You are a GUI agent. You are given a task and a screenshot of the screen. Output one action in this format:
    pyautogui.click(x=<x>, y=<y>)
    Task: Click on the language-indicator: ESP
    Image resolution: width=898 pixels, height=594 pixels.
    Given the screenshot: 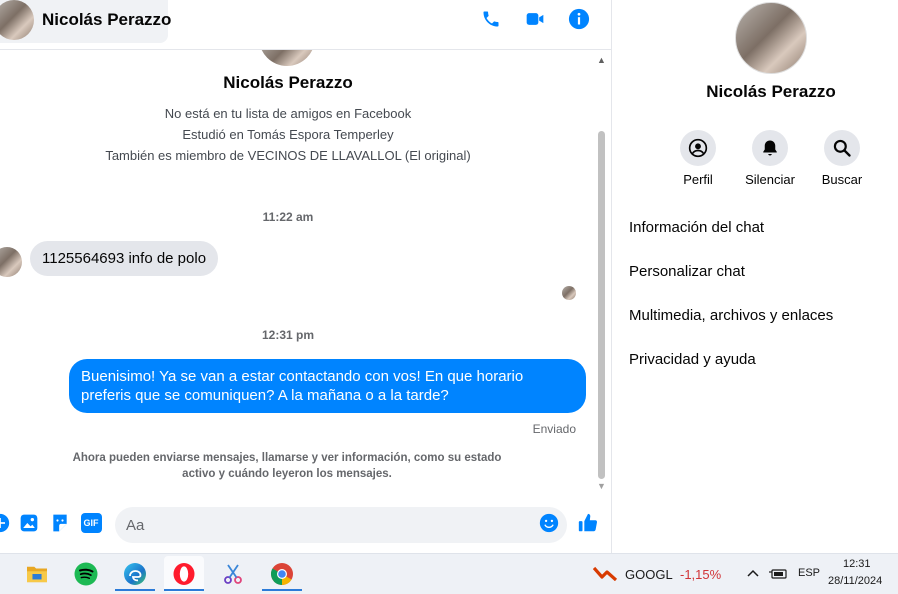 What is the action you would take?
    pyautogui.click(x=809, y=573)
    